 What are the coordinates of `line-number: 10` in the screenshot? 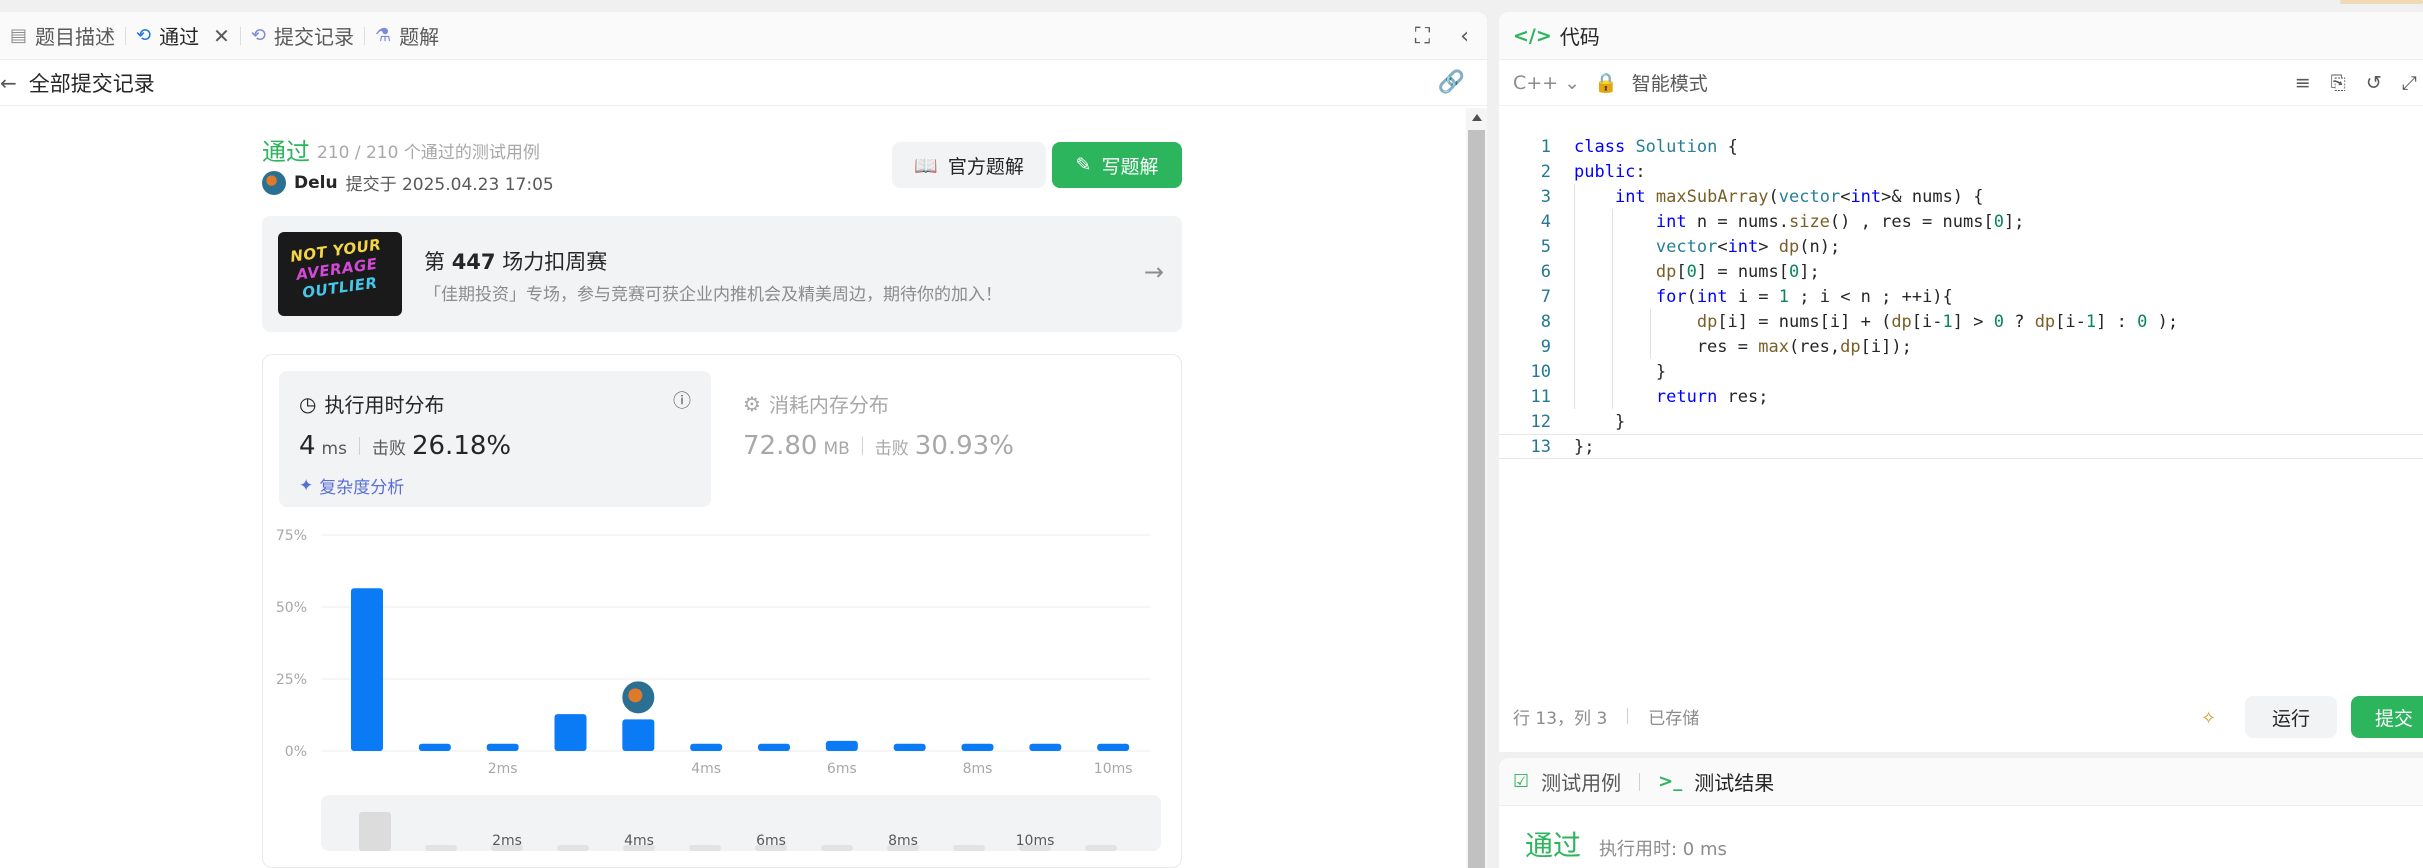 It's located at (1540, 371).